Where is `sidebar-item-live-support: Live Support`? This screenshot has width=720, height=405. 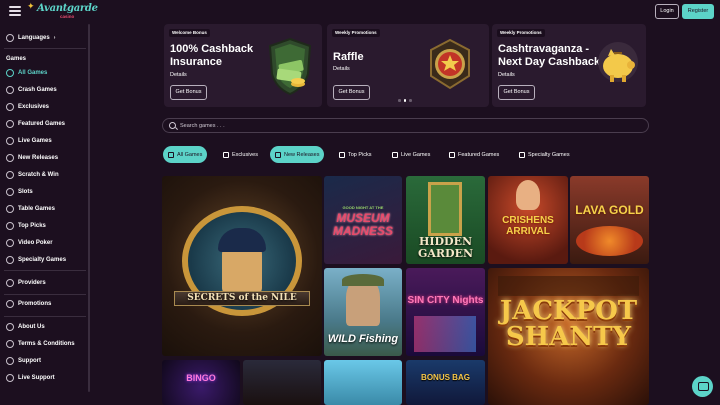 sidebar-item-live-support: Live Support is located at coordinates (30, 378).